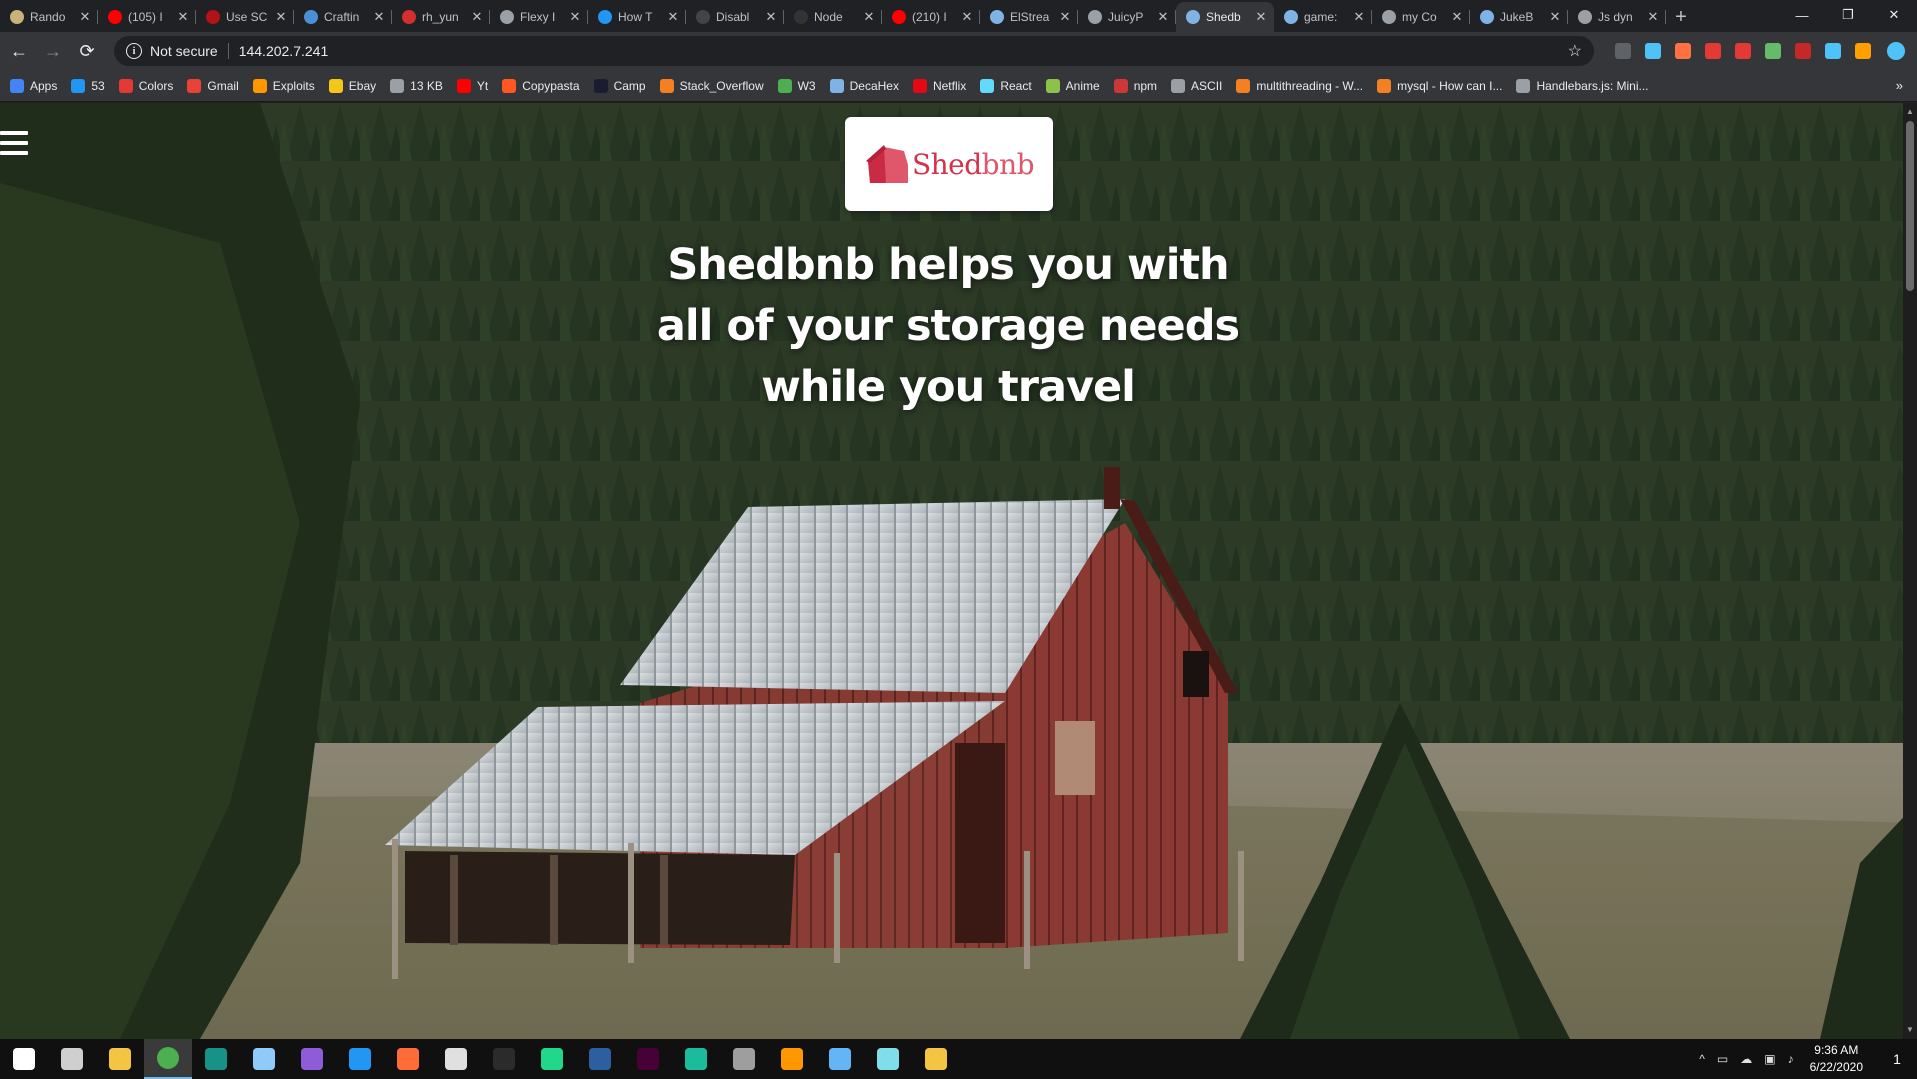  I want to click on bookmark-5: Ebay, so click(352, 85).